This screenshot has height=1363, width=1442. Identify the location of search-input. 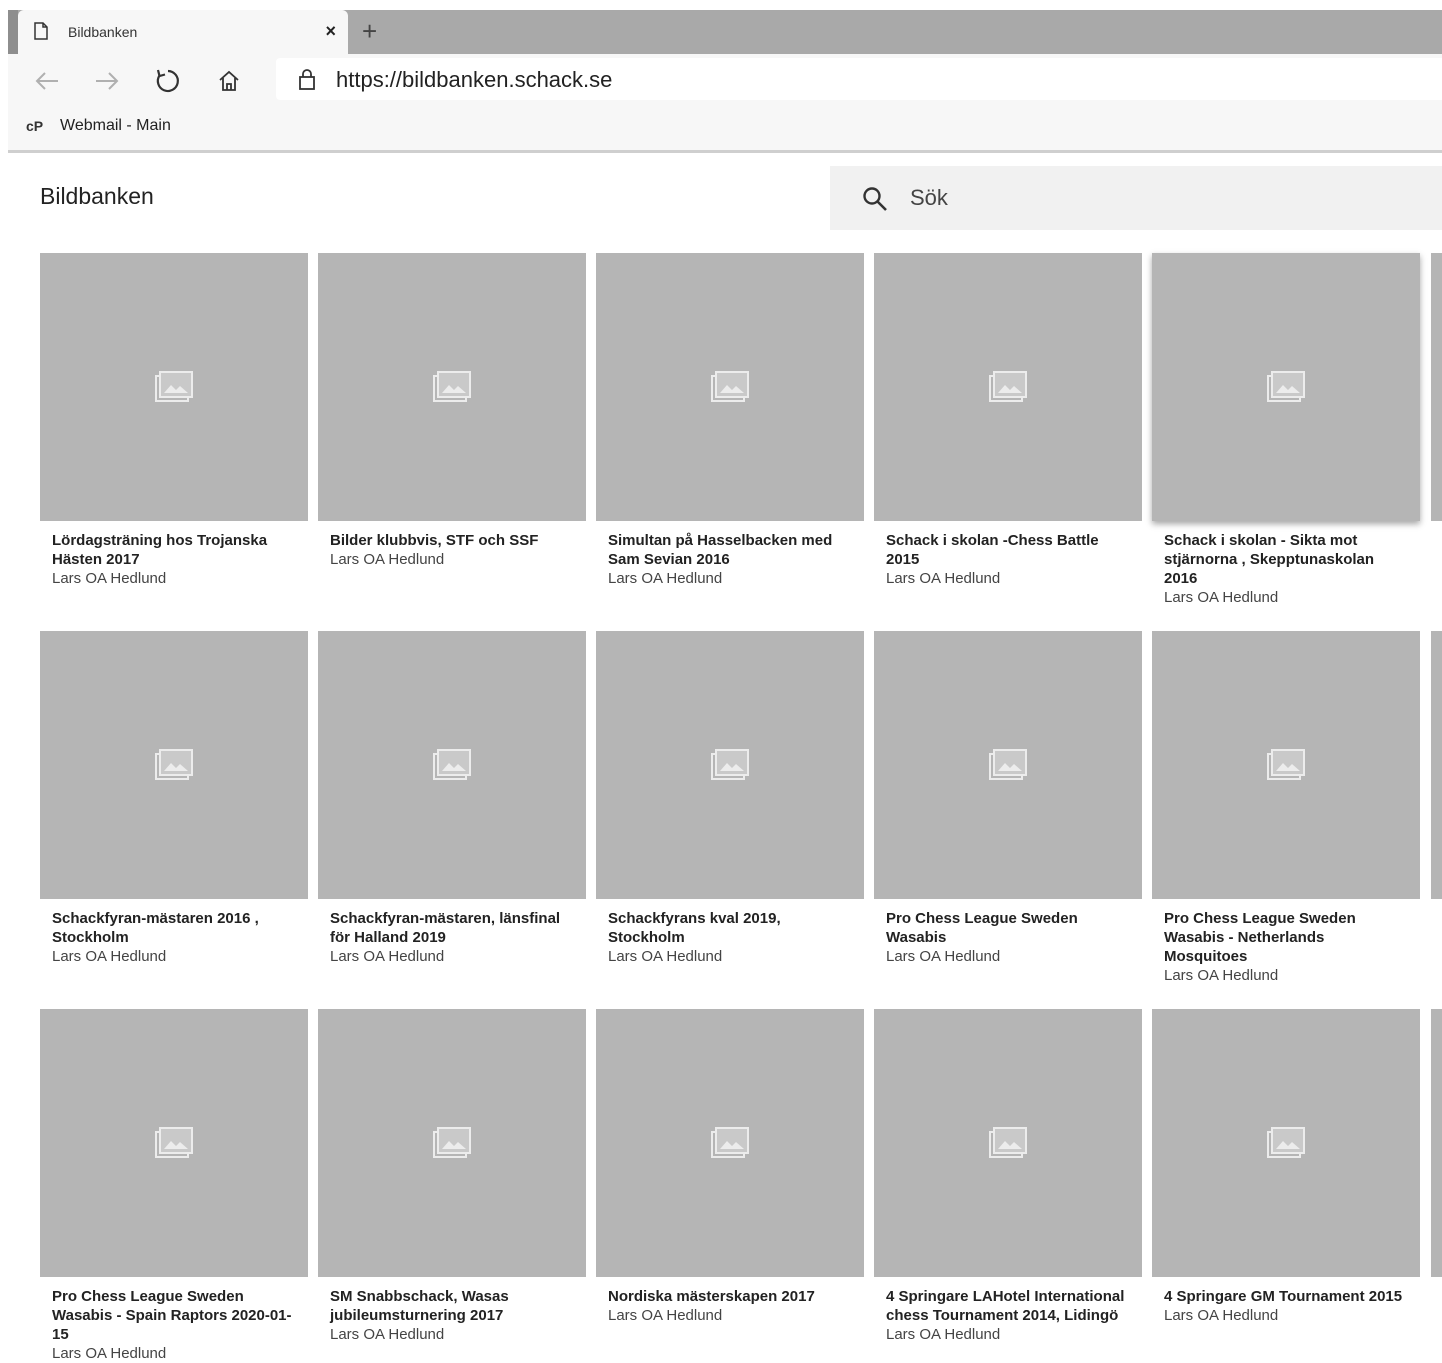
(1160, 198).